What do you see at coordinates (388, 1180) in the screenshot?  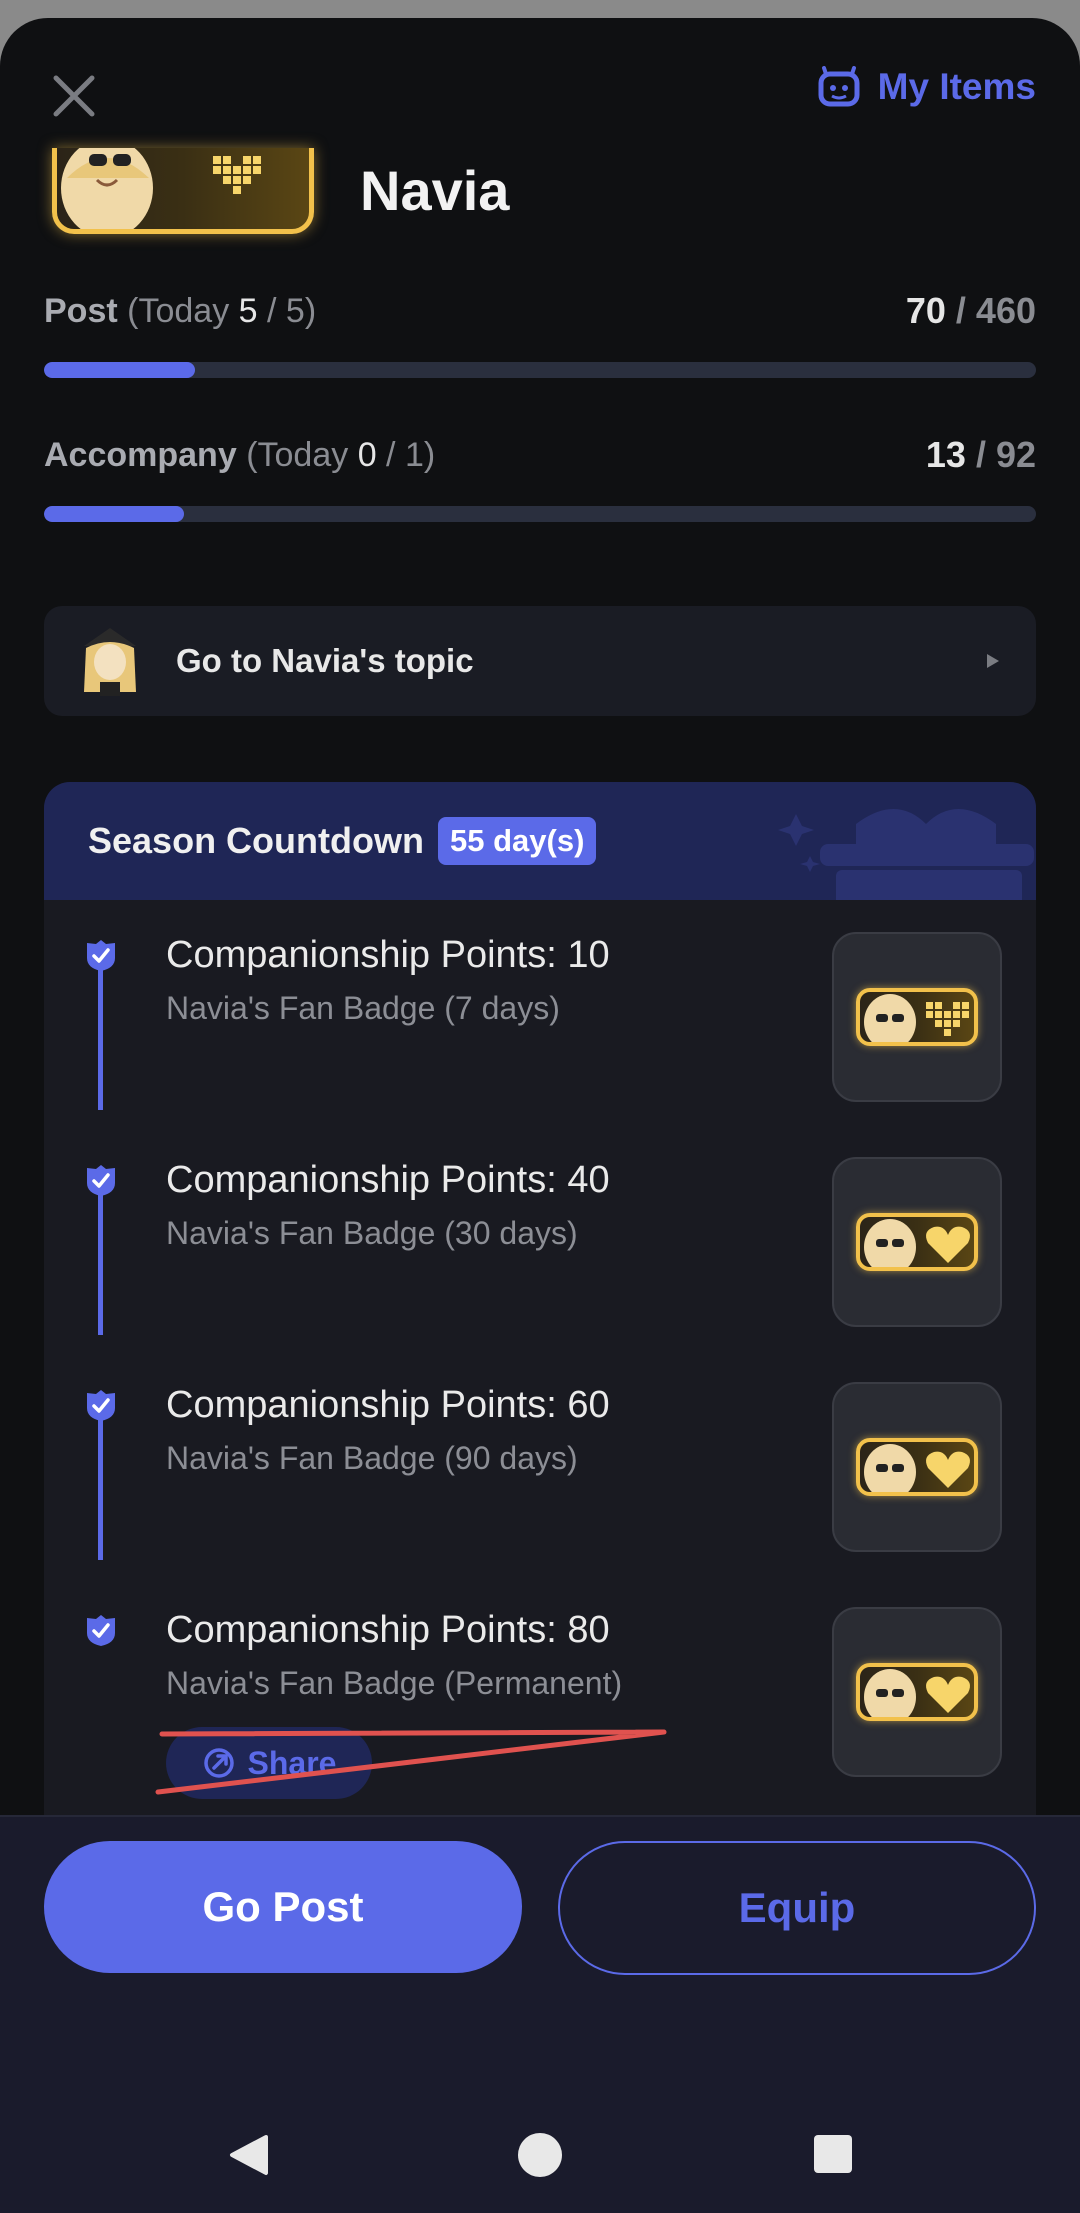 I see `reward-title: Companionship Points: 40` at bounding box center [388, 1180].